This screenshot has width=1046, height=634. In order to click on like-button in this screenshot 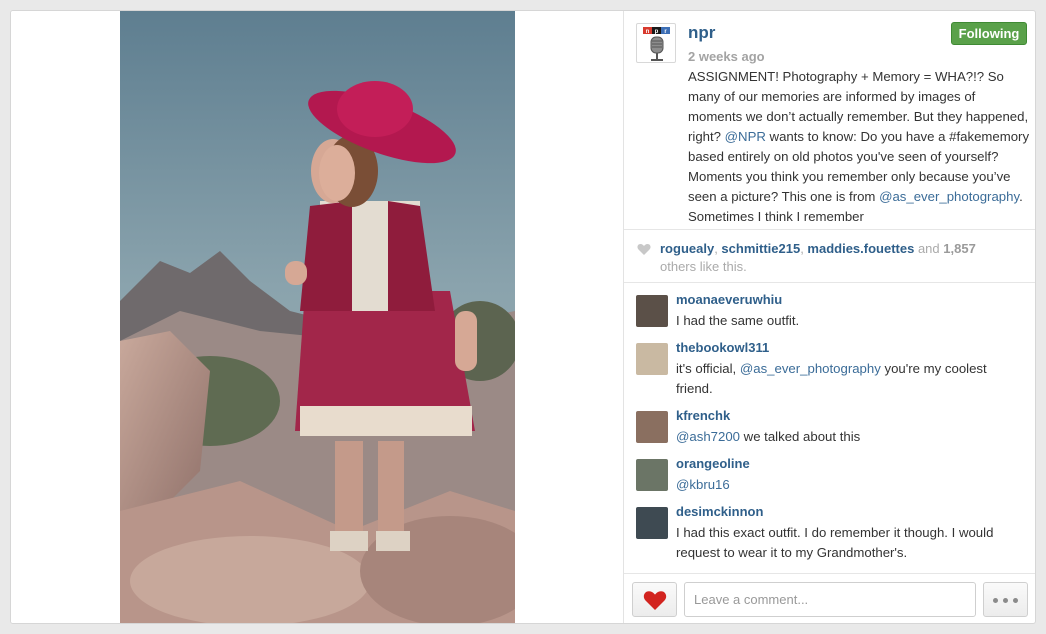, I will do `click(654, 599)`.